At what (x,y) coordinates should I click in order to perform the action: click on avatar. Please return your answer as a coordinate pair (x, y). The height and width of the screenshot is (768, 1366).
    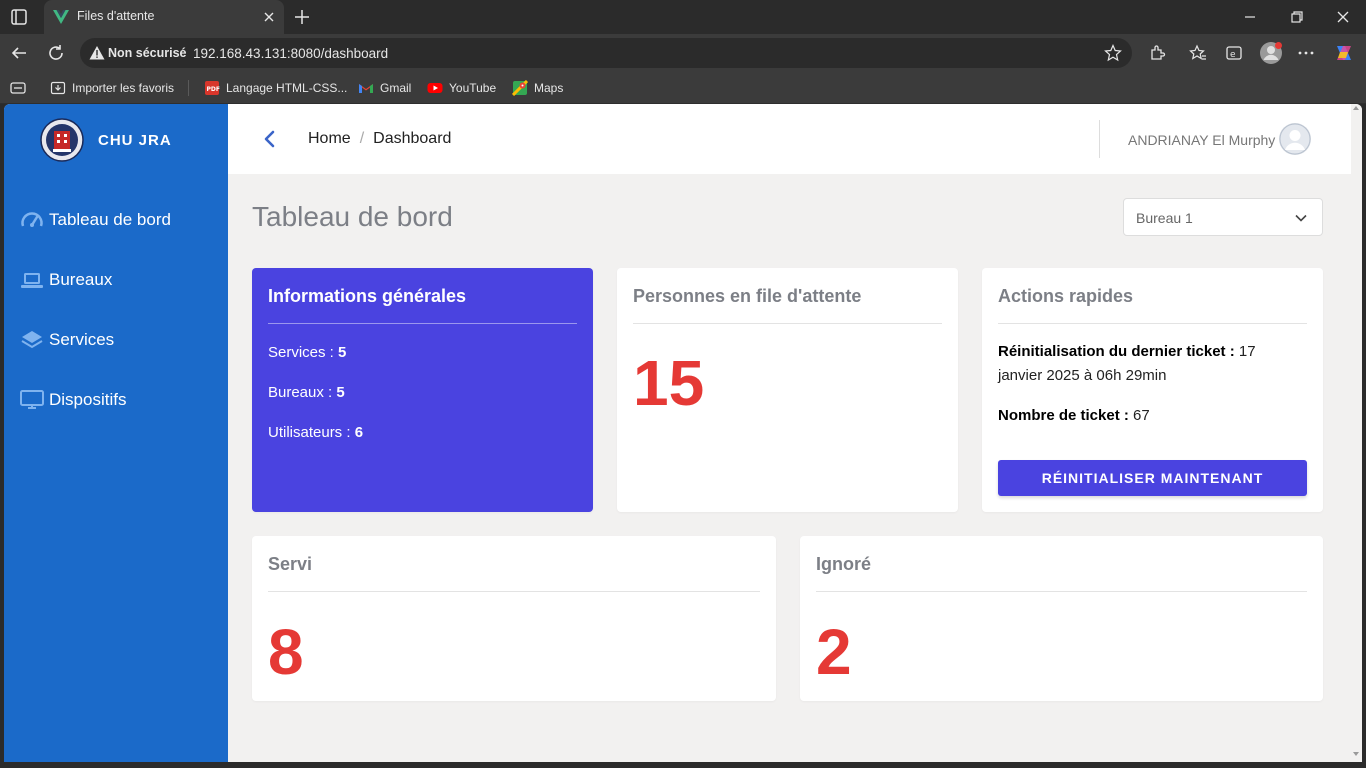
    Looking at the image, I should click on (1295, 139).